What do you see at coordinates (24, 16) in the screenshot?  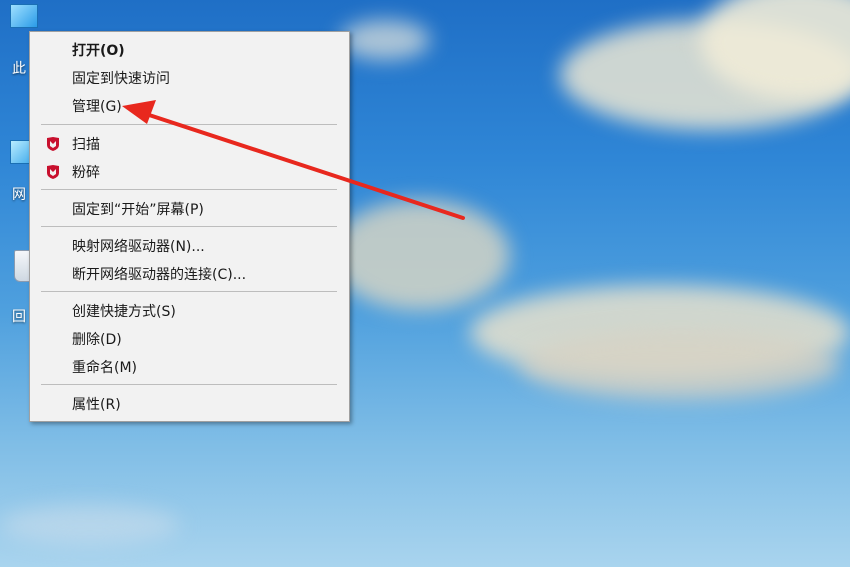 I see `this-pc-icon` at bounding box center [24, 16].